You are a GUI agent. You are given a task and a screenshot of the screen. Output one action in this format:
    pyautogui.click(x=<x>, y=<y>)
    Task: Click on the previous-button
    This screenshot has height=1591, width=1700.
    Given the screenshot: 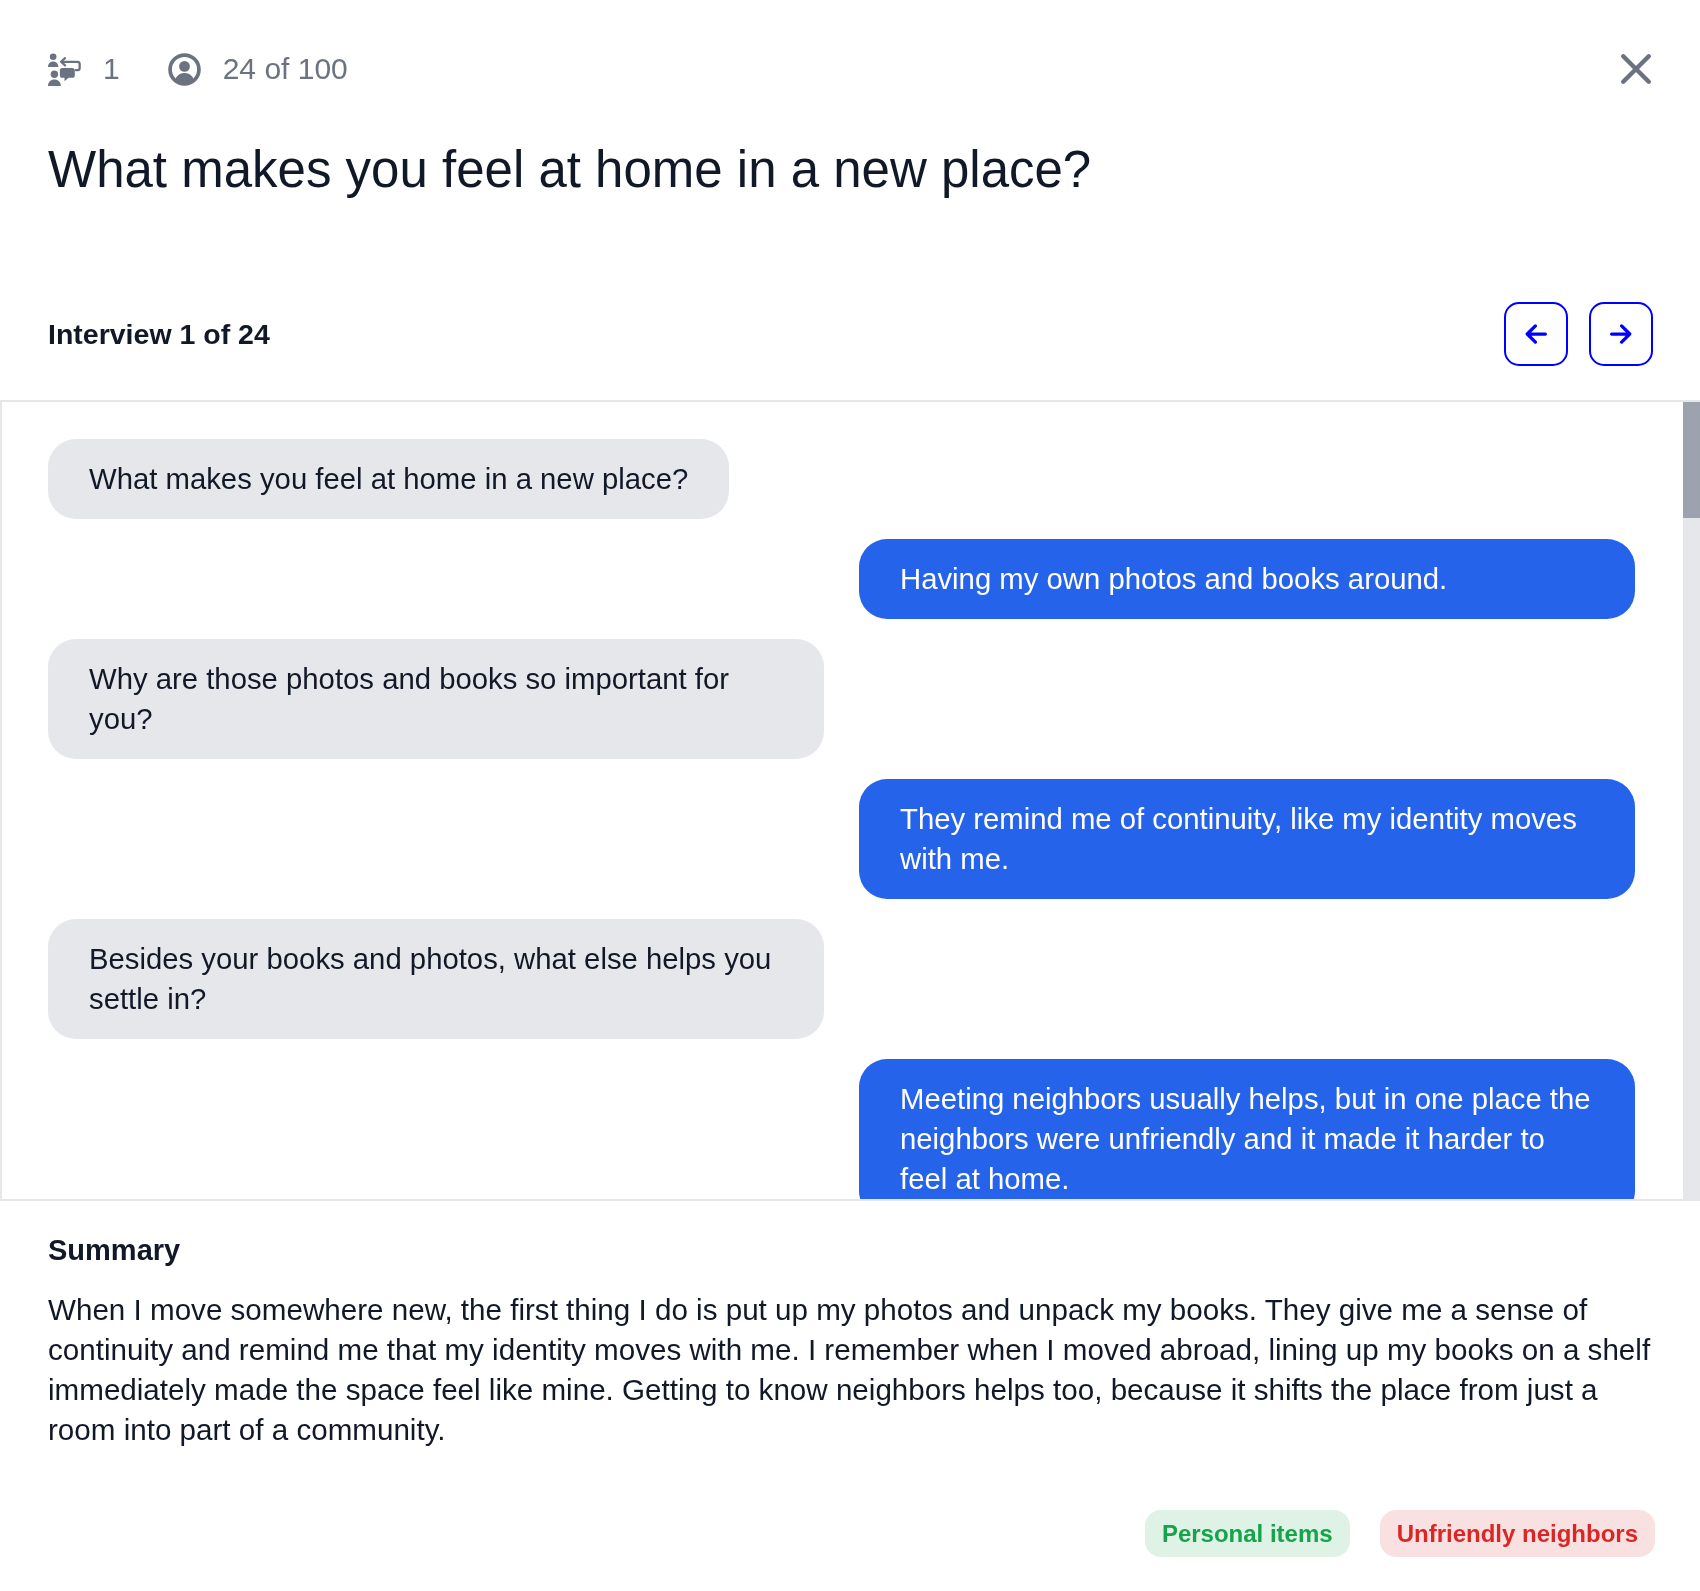 What is the action you would take?
    pyautogui.click(x=1536, y=334)
    